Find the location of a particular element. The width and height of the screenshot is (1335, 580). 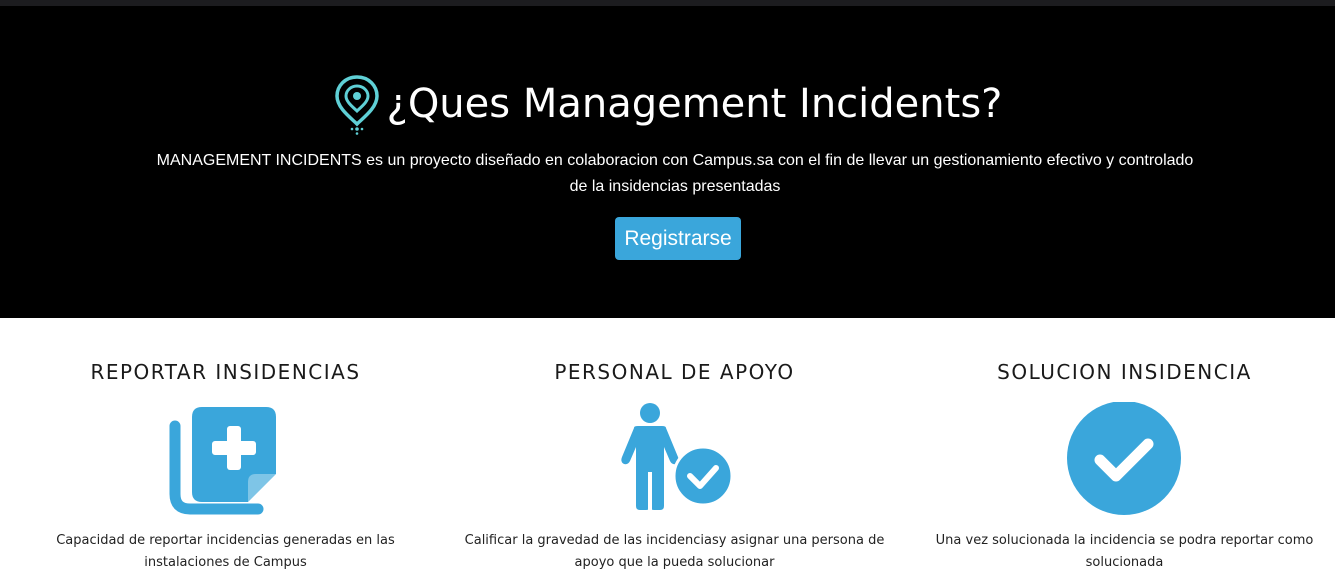

register-button: Registrarse is located at coordinates (678, 238).